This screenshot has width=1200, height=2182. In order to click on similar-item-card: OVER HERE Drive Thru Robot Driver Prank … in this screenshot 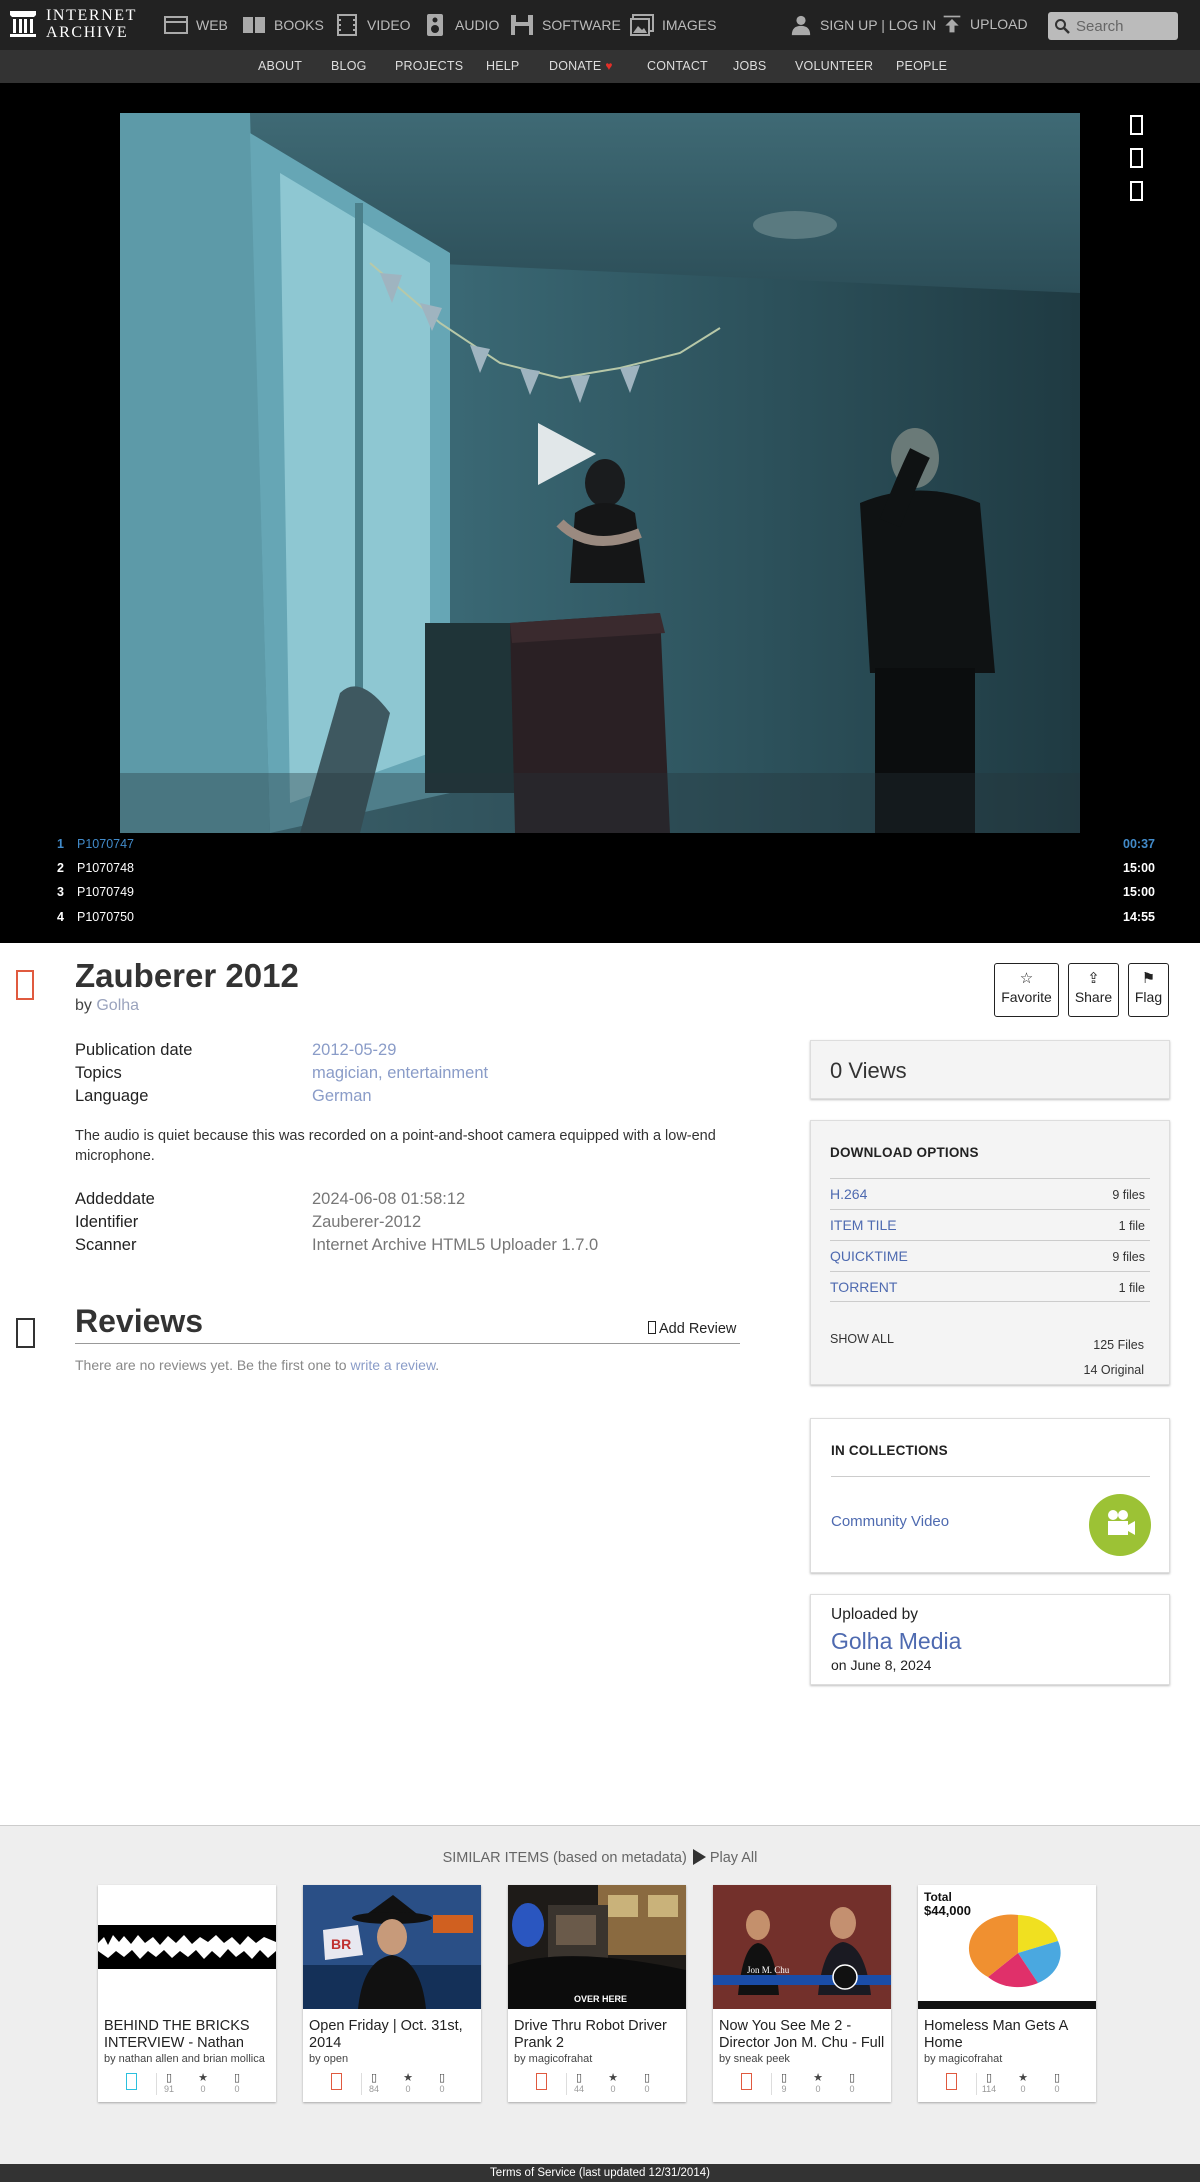, I will do `click(597, 1993)`.